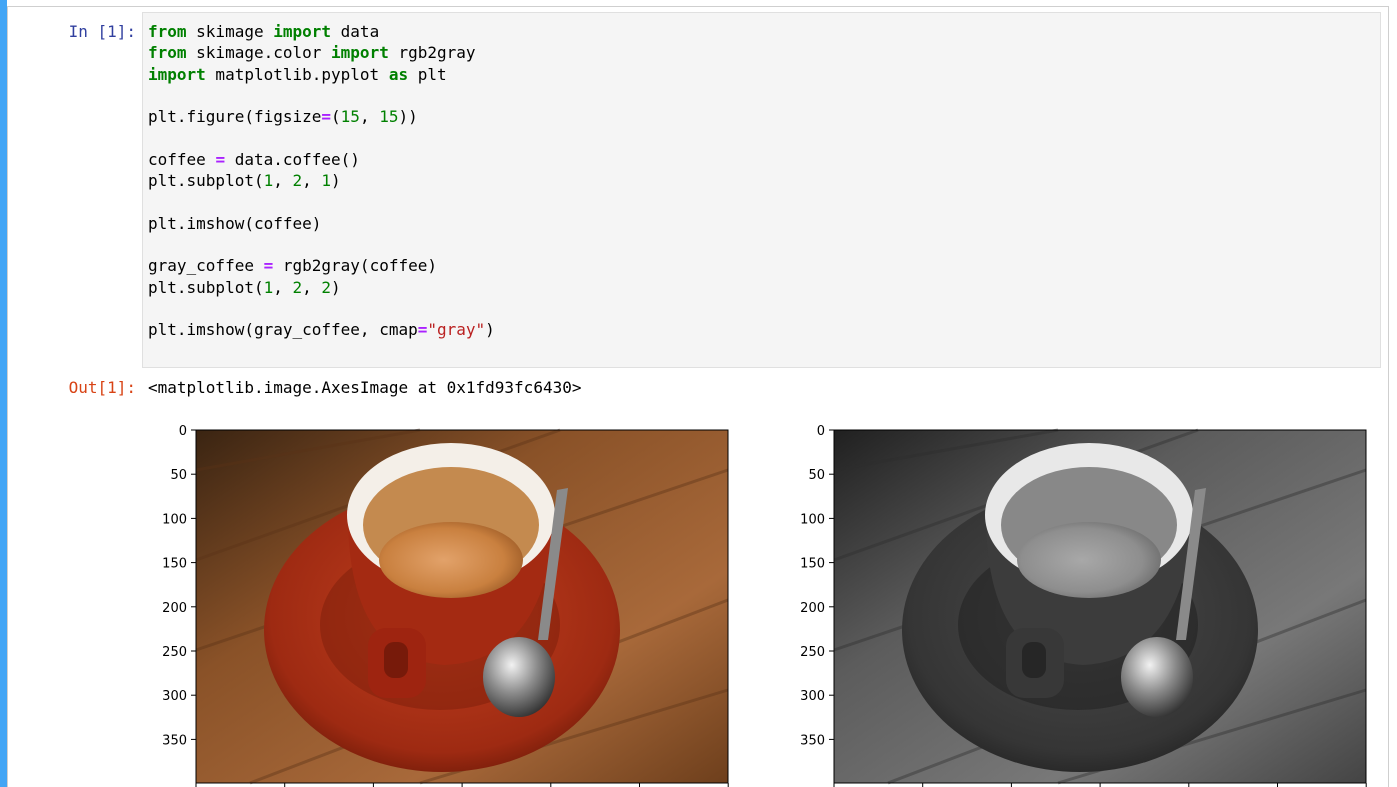  I want to click on right-y-tick-label: 100, so click(812, 519).